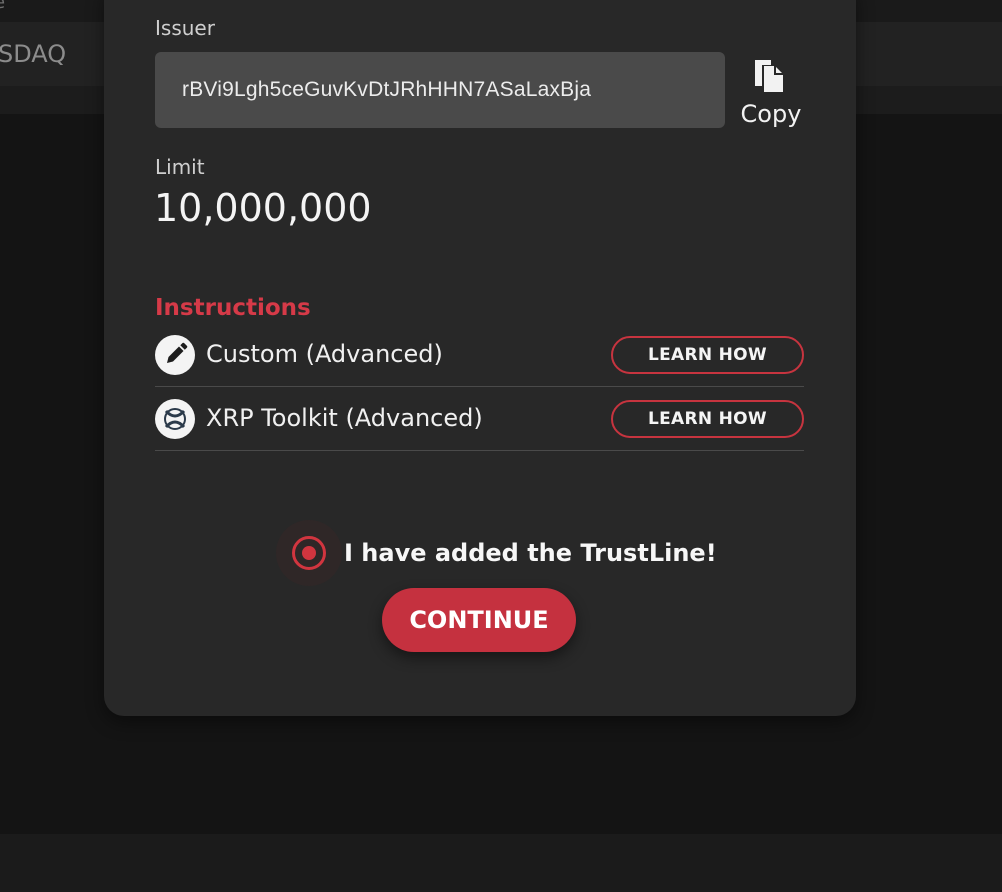  What do you see at coordinates (185, 28) in the screenshot?
I see `issuer-label: Issuer` at bounding box center [185, 28].